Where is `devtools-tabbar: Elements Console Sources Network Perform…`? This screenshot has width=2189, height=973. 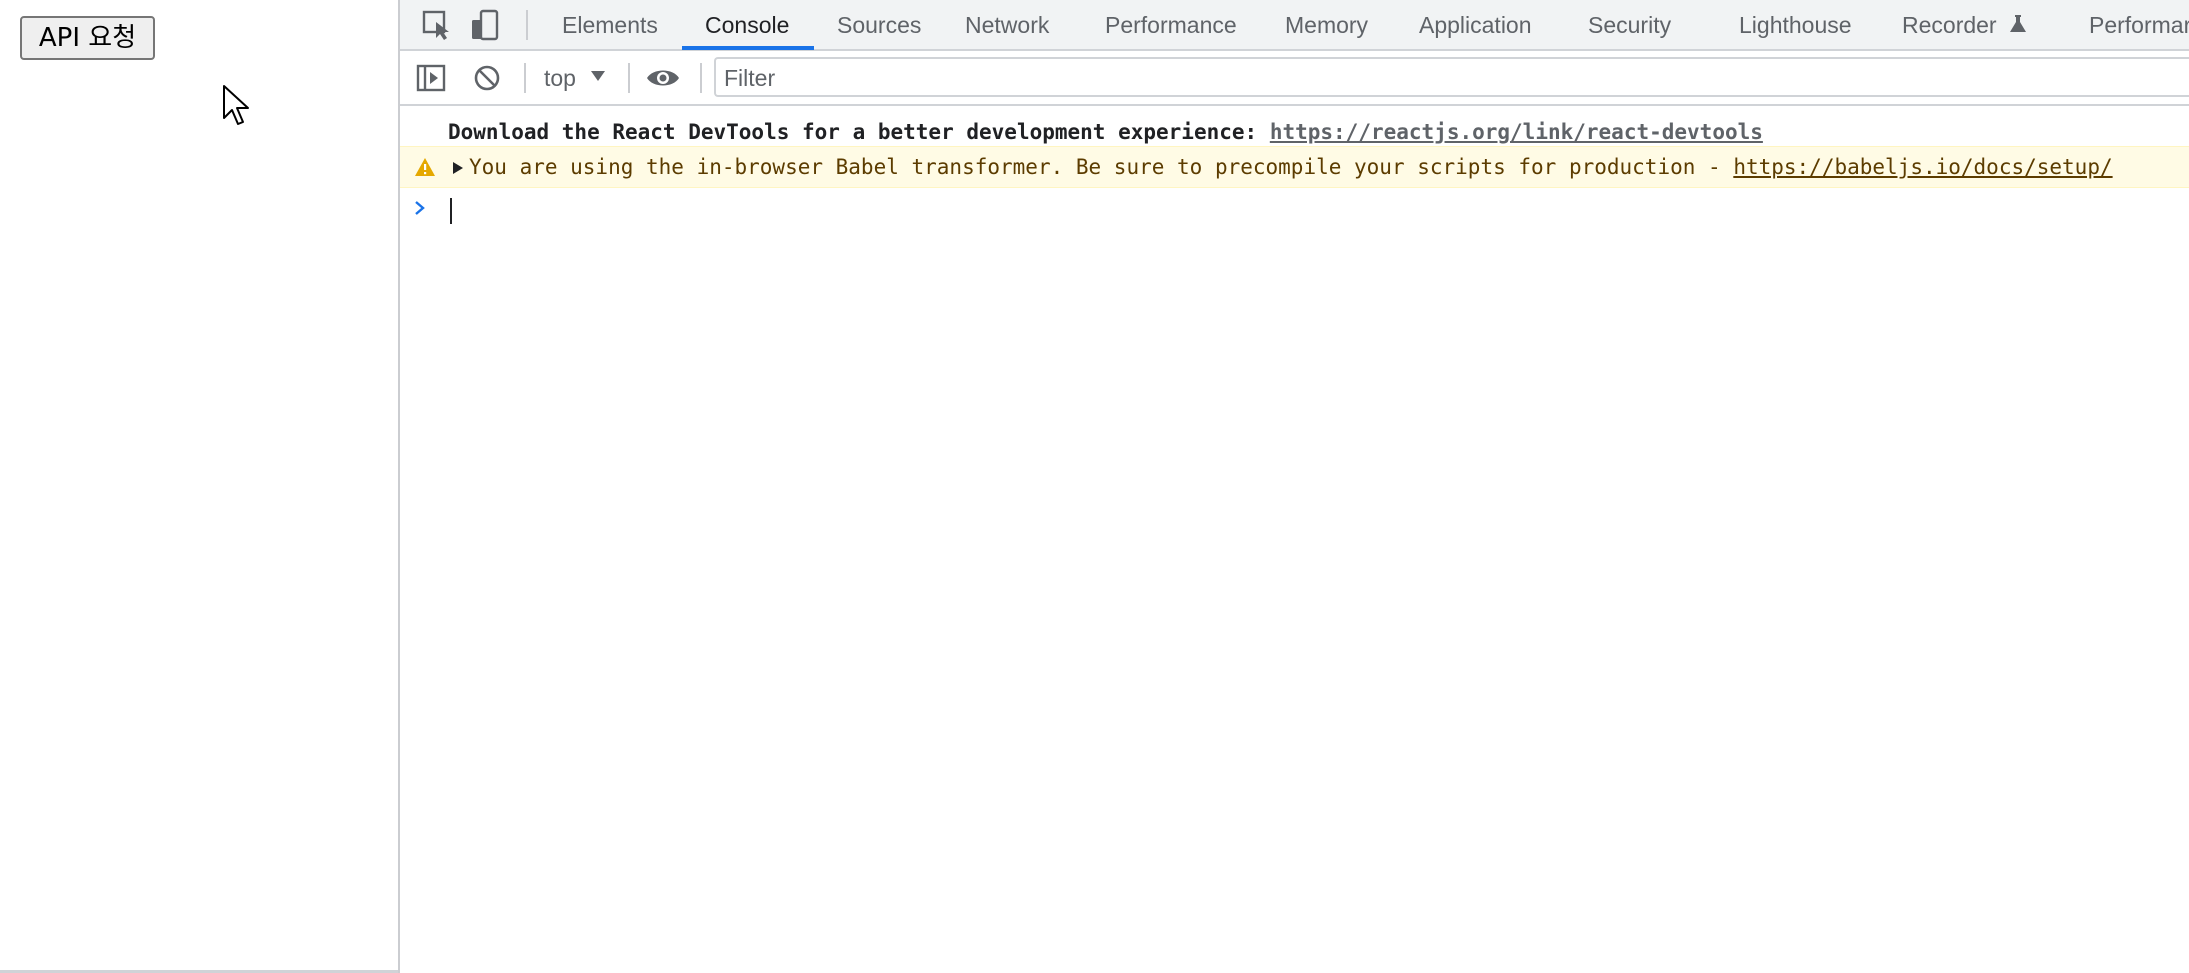 devtools-tabbar: Elements Console Sources Network Perform… is located at coordinates (1294, 25).